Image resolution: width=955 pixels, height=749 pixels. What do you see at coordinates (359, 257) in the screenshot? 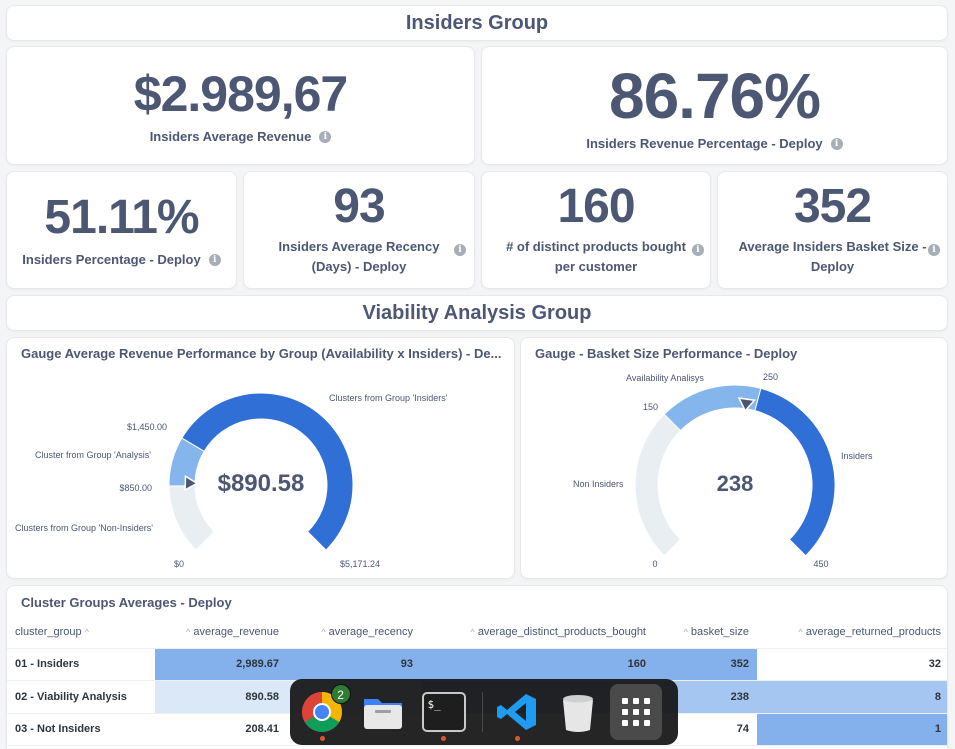
I see `avg-recency-label: Insiders Average Recency (Days) - Deploy` at bounding box center [359, 257].